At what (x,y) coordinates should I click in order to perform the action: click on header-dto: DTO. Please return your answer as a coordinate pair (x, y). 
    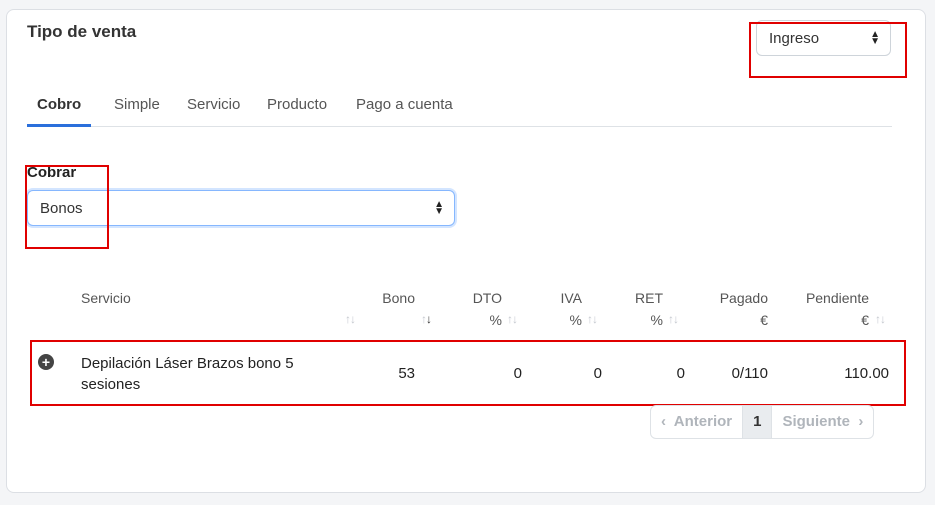
    Looking at the image, I should click on (476, 298).